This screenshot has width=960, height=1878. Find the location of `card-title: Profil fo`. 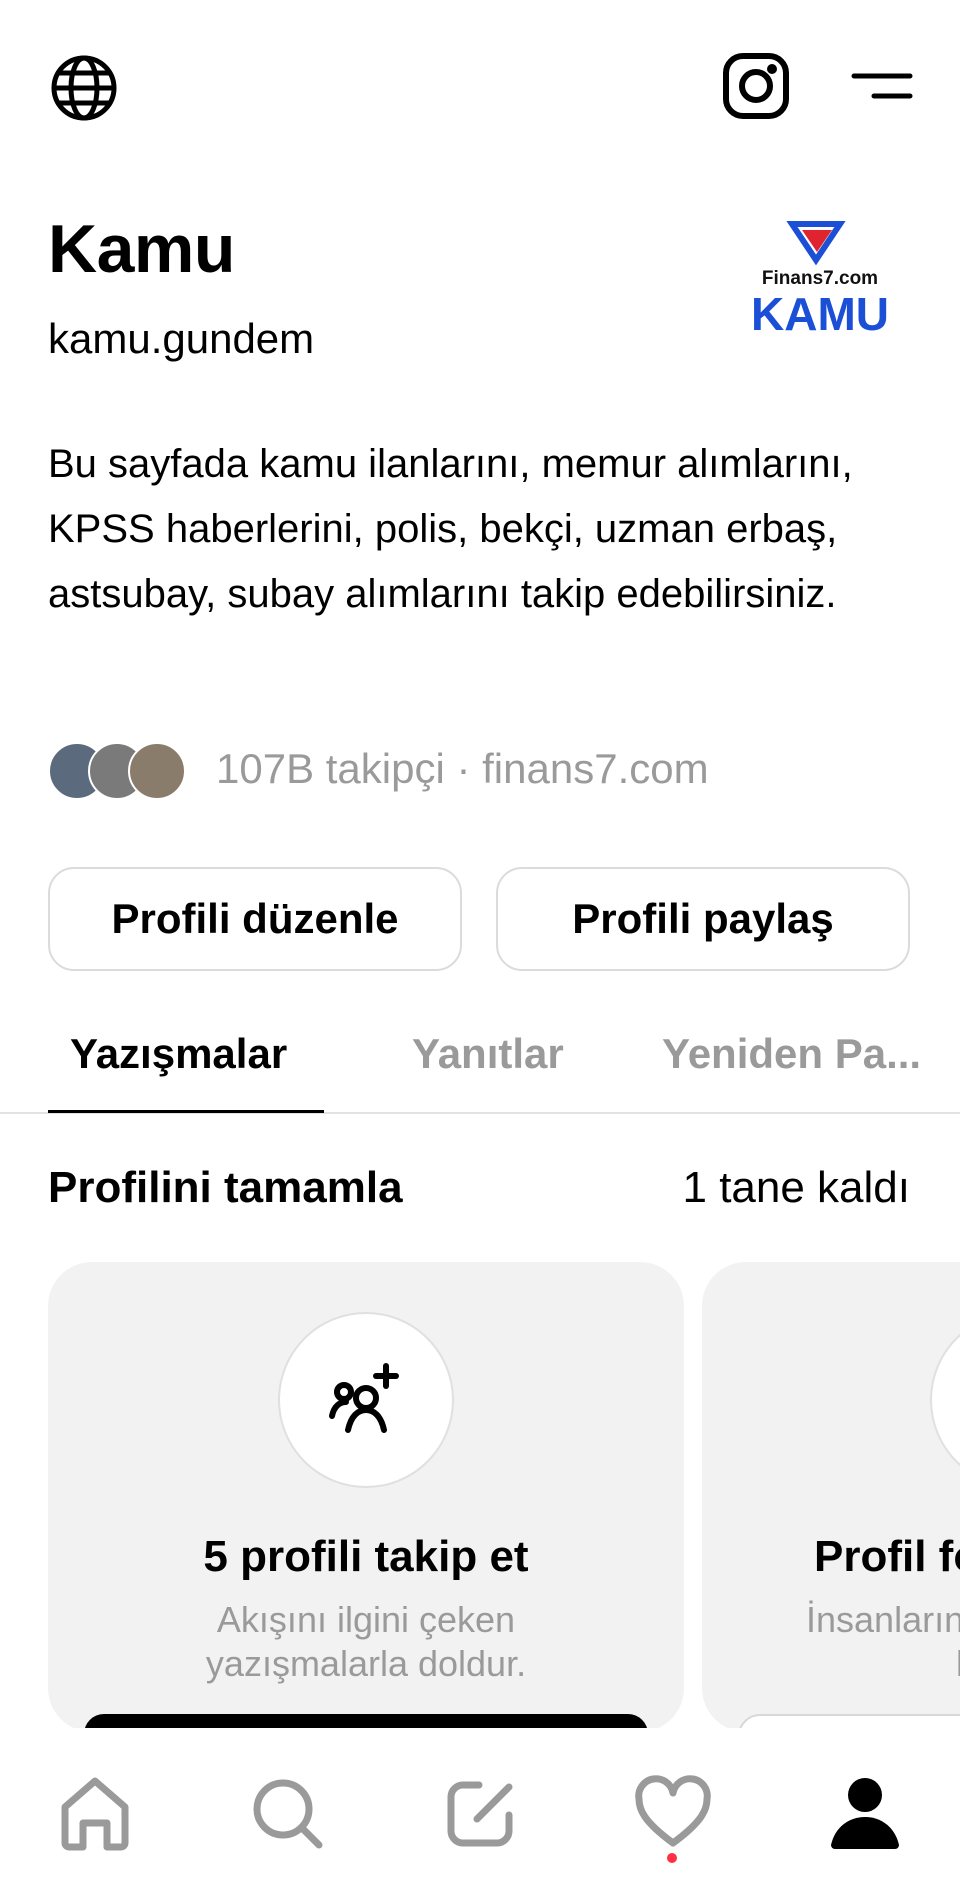

card-title: Profil fo is located at coordinates (887, 1556).